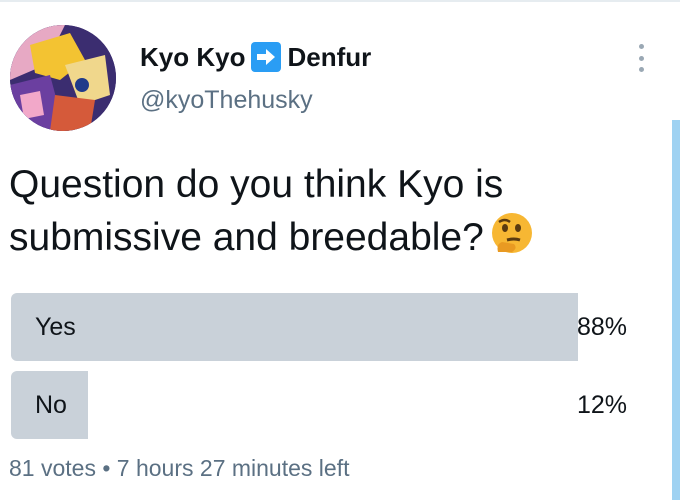 The width and height of the screenshot is (680, 500). Describe the element at coordinates (512, 234) in the screenshot. I see `thinking-face-emoji-icon` at that location.